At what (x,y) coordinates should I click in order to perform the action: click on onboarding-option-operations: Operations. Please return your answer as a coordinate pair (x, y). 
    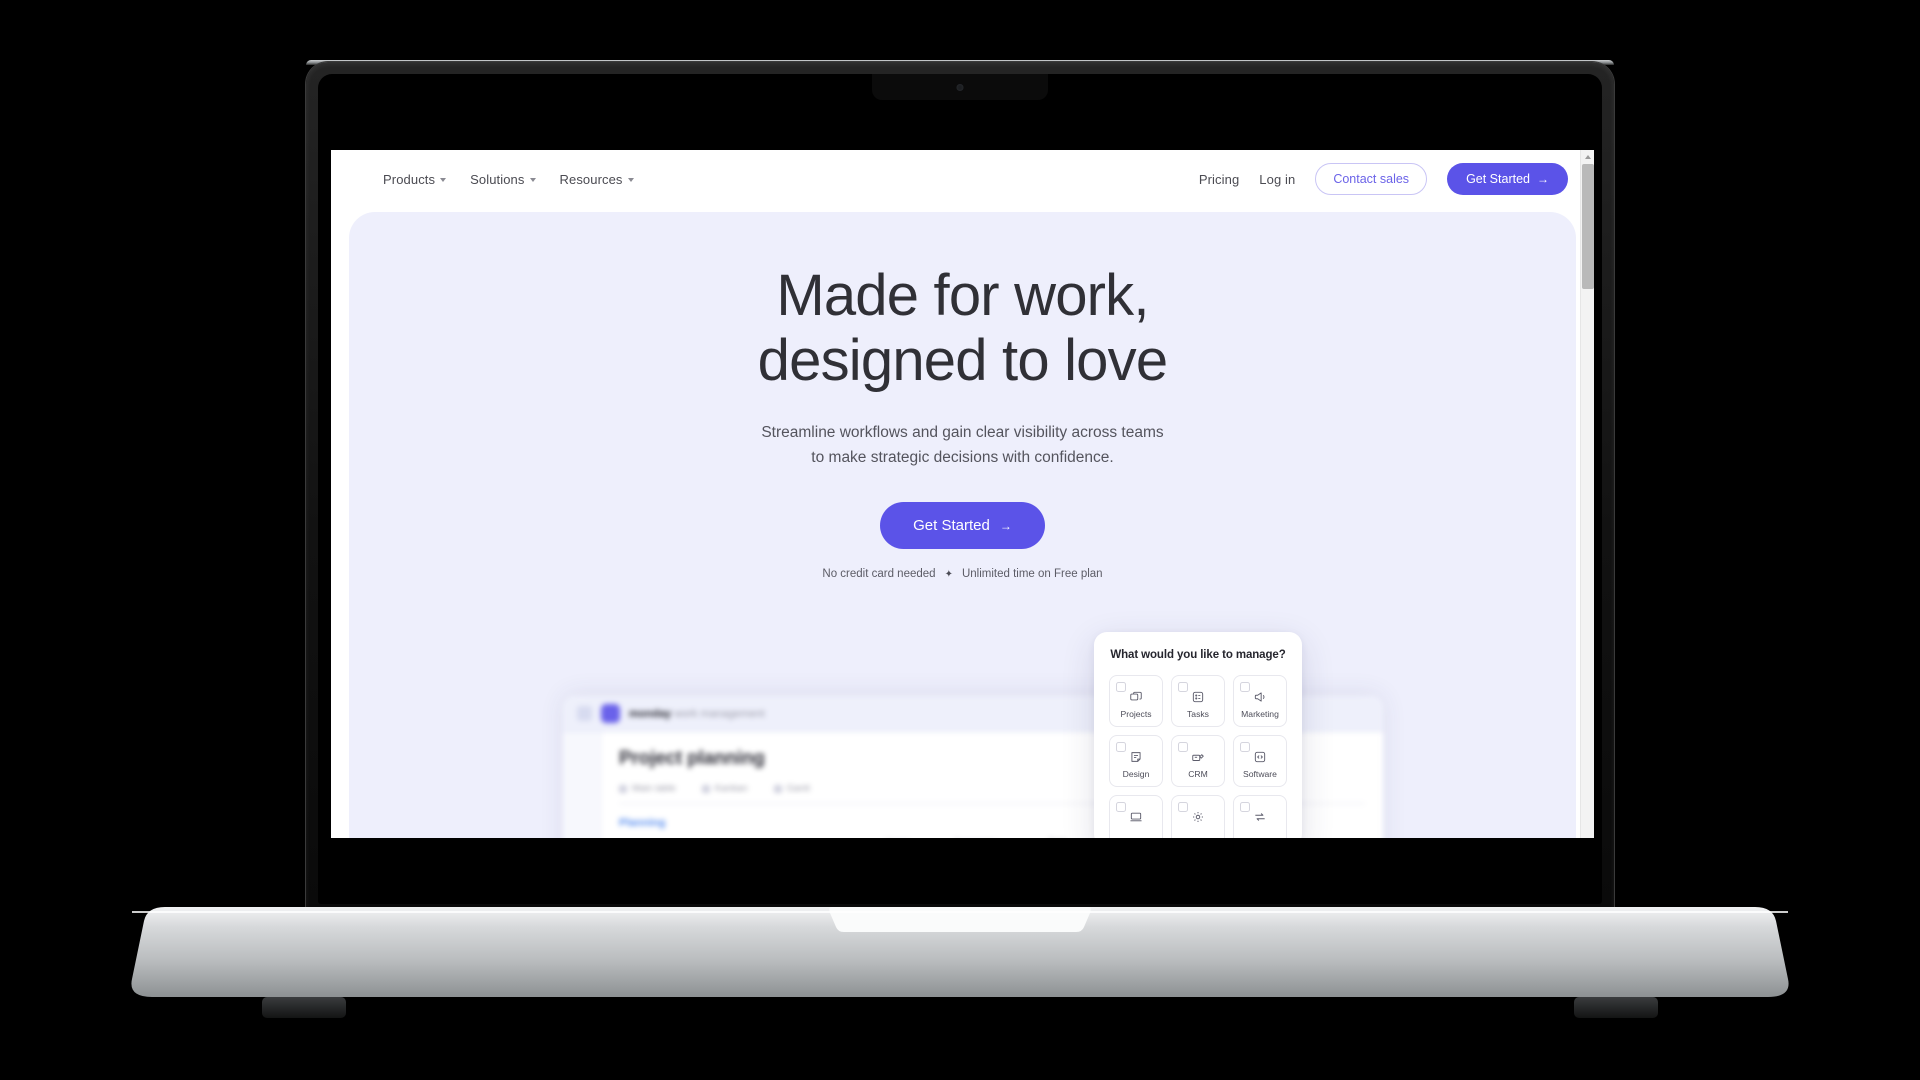
    Looking at the image, I should click on (1198, 816).